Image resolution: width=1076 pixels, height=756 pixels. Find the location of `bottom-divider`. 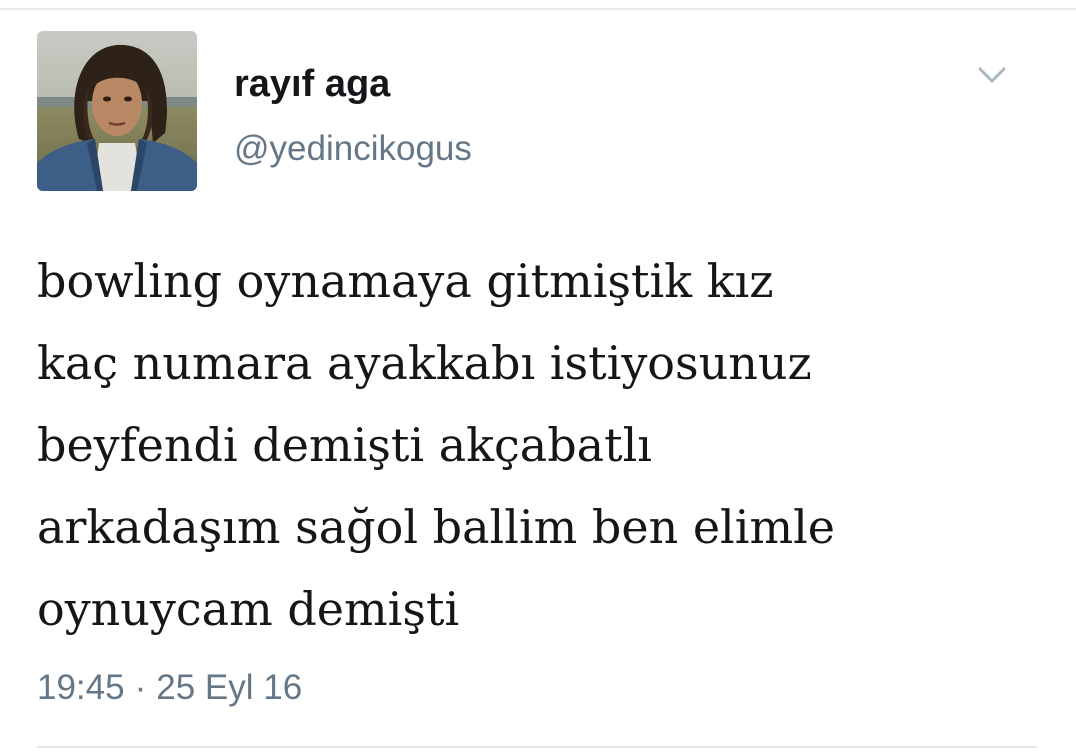

bottom-divider is located at coordinates (537, 747).